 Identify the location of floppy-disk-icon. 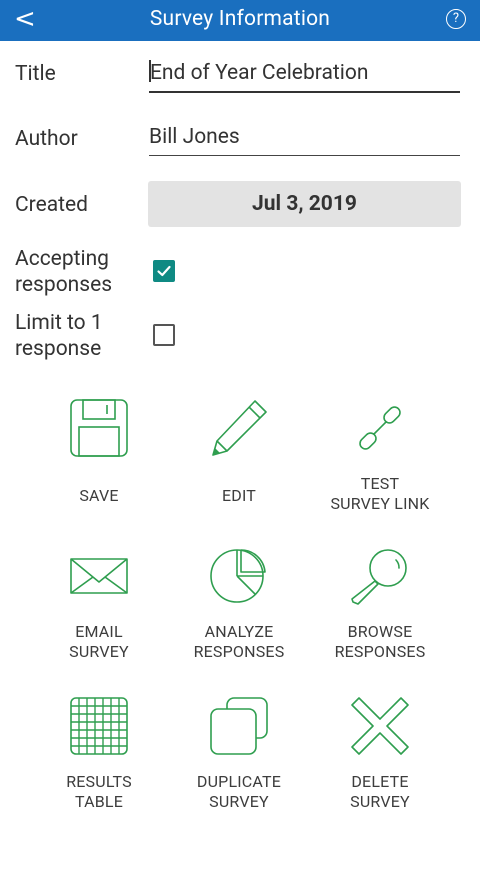
(99, 428).